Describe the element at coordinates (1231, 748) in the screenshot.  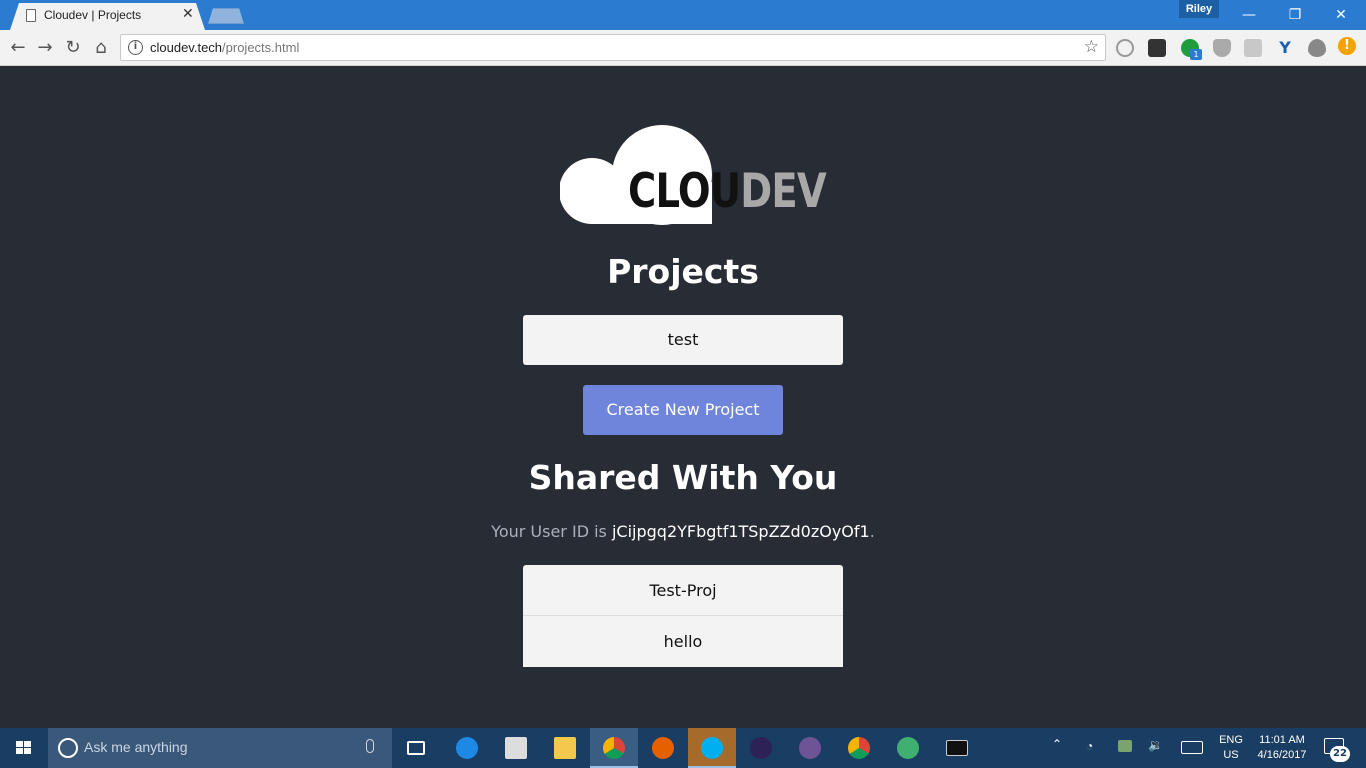
I see `input-language: ENG US` at that location.